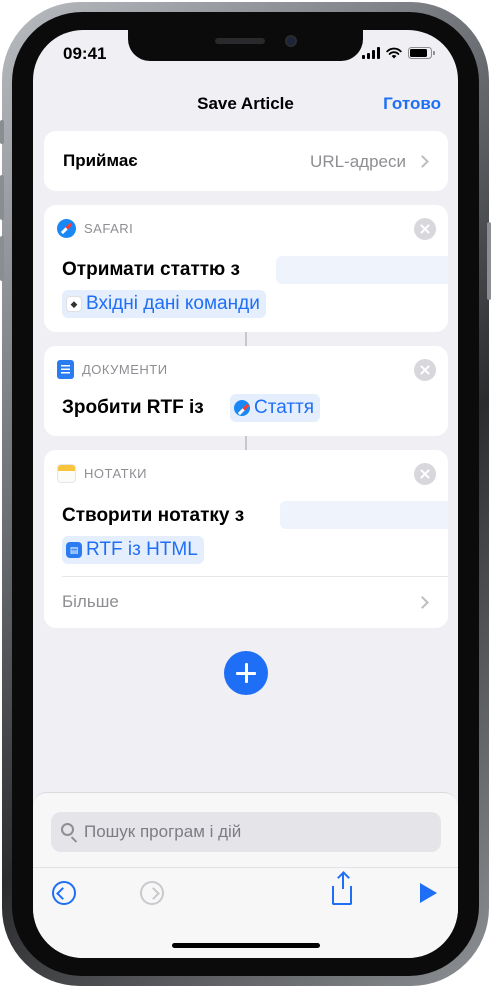  I want to click on undo-icon, so click(64, 893).